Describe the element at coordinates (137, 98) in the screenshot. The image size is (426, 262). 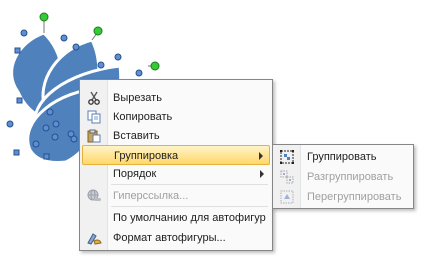
I see `menu-item-label: Вырезать` at that location.